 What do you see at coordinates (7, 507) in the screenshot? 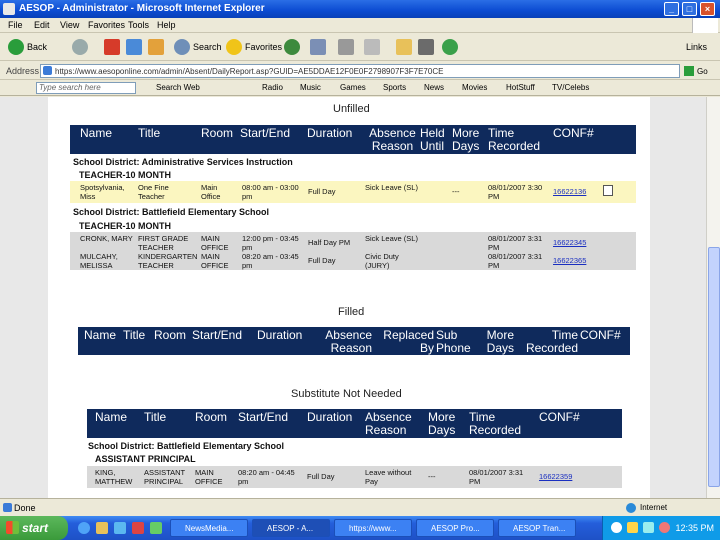
I see `page-done-icon` at bounding box center [7, 507].